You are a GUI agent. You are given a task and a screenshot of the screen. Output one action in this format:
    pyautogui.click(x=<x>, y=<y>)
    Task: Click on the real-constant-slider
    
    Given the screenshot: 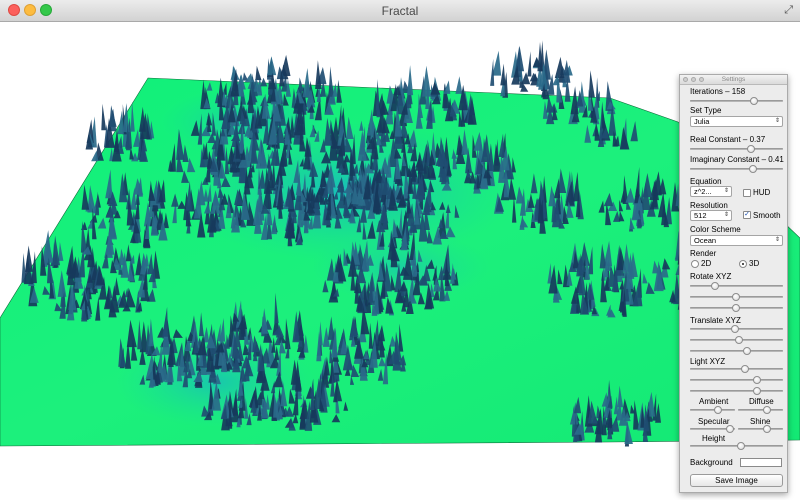 What is the action you would take?
    pyautogui.click(x=736, y=149)
    